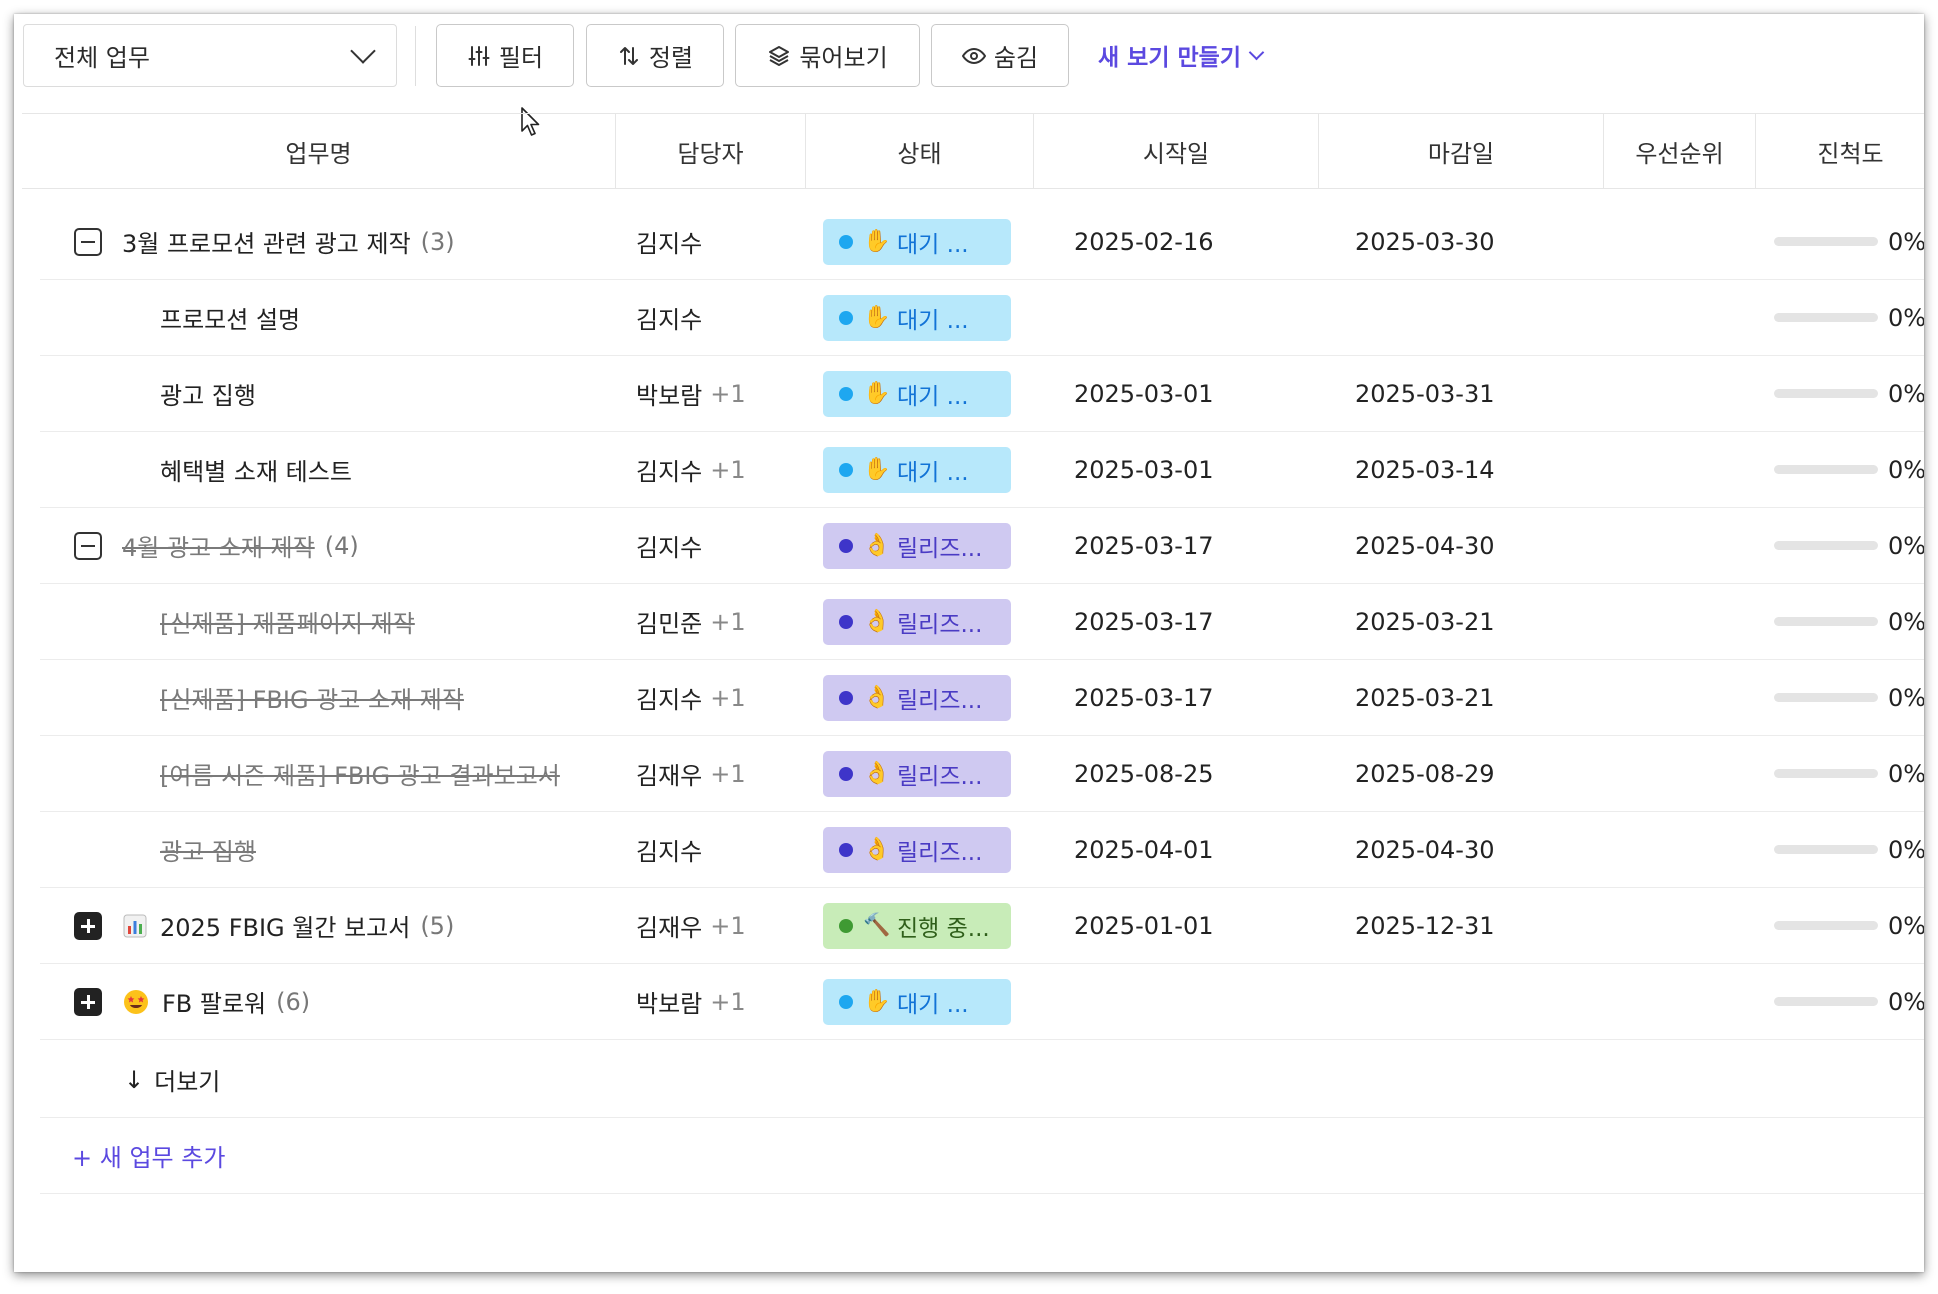  I want to click on column-header-name: 업무명, so click(319, 151).